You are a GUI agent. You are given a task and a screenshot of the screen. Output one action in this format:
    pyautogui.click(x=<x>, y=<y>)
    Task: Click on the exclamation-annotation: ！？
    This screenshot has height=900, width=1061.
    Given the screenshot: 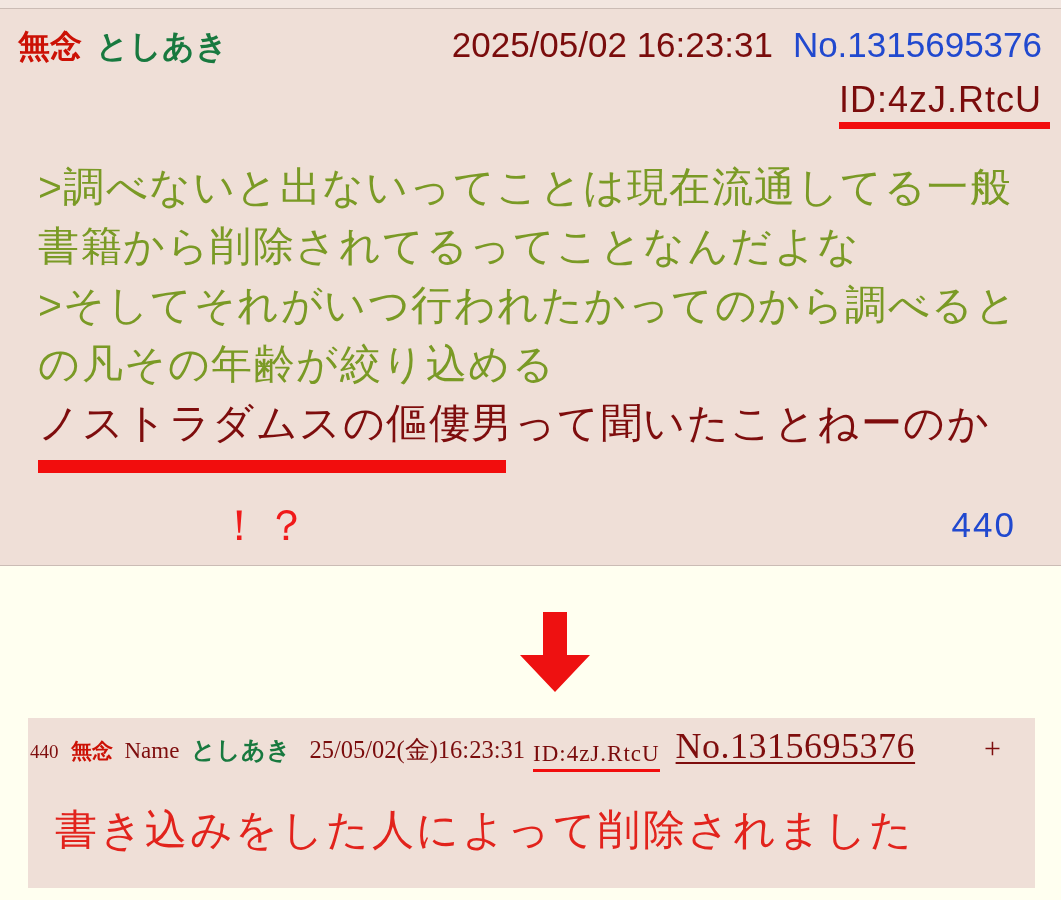 What is the action you would take?
    pyautogui.click(x=265, y=525)
    